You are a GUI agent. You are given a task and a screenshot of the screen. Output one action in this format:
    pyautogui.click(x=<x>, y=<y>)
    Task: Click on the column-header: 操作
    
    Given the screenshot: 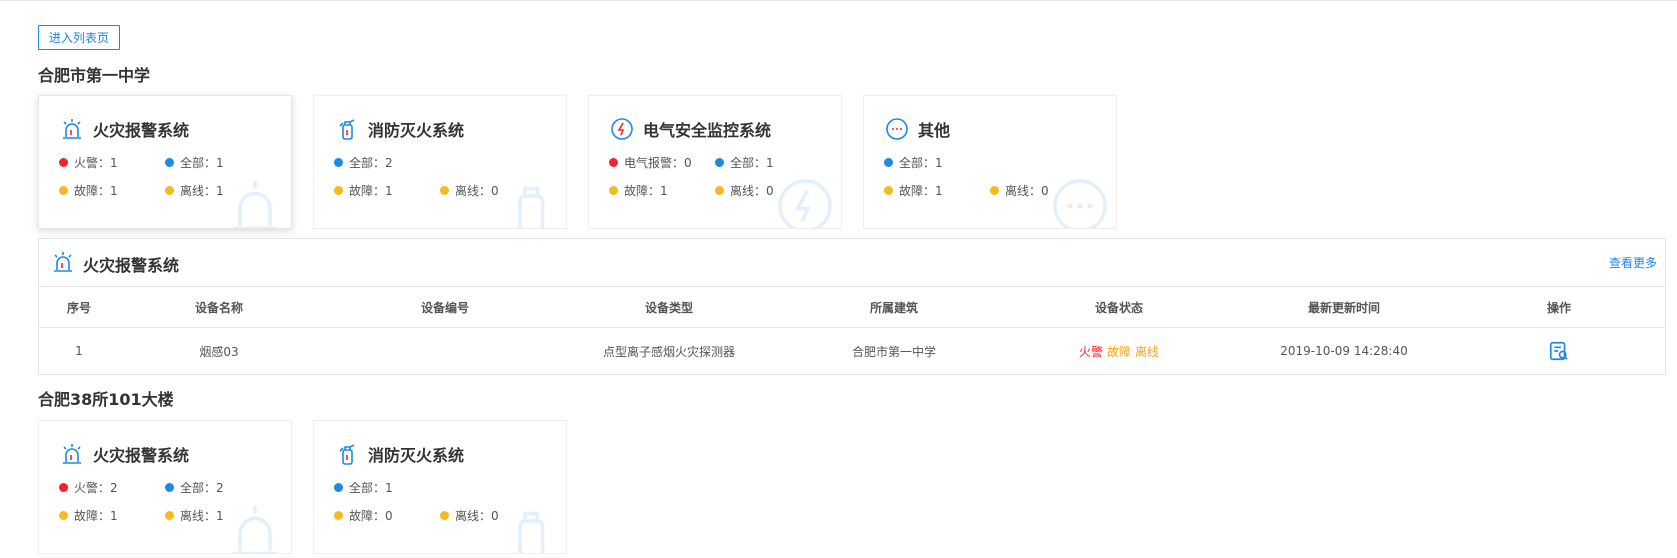 What is the action you would take?
    pyautogui.click(x=1558, y=307)
    